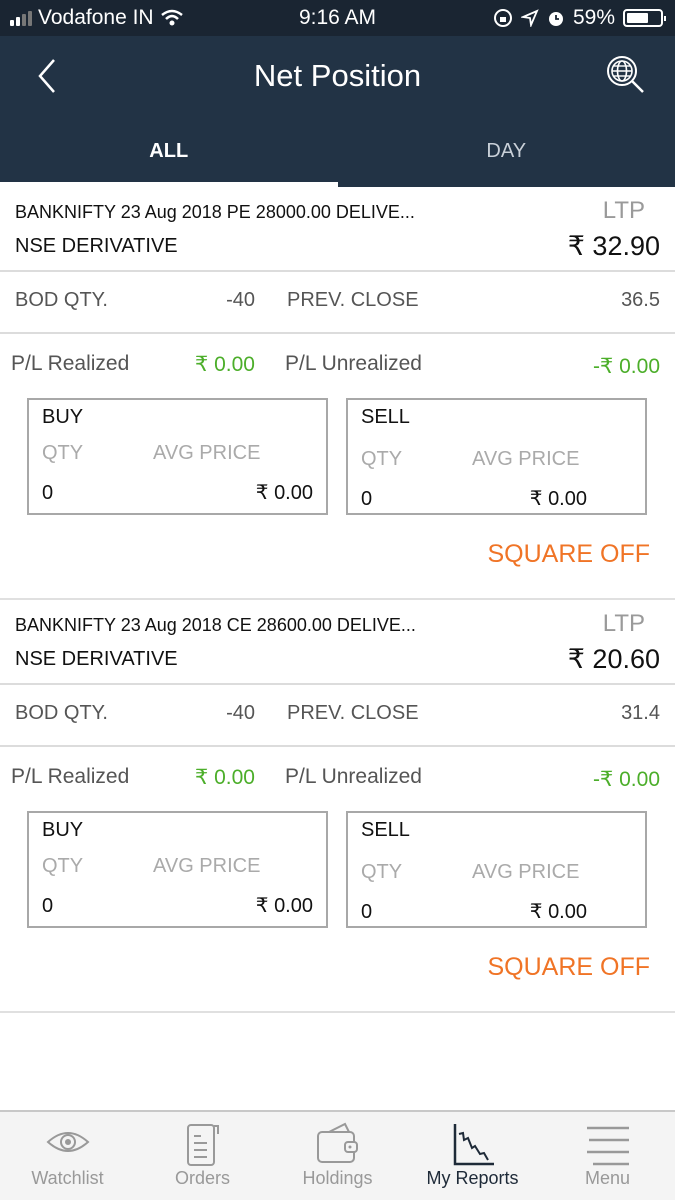 The width and height of the screenshot is (675, 1200). Describe the element at coordinates (202, 1178) in the screenshot. I see `tab-label: Orders` at that location.